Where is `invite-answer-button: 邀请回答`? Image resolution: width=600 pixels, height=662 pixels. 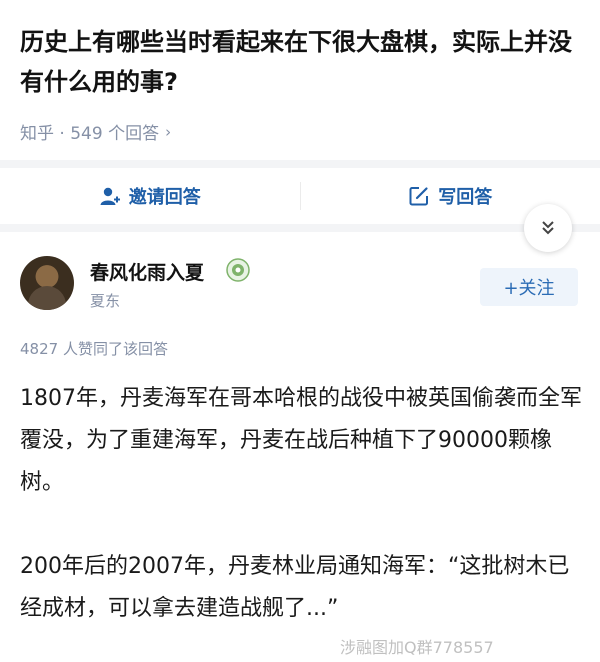 invite-answer-button: 邀请回答 is located at coordinates (150, 196).